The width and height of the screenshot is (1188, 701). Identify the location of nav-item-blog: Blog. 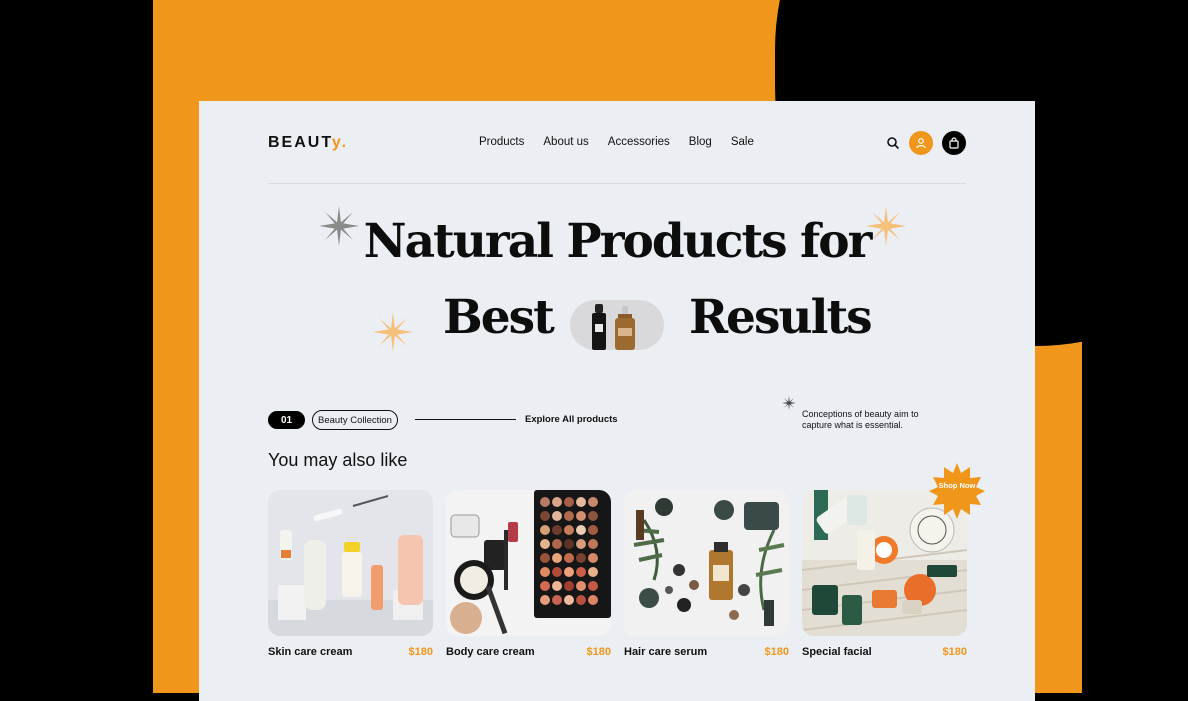
(700, 142).